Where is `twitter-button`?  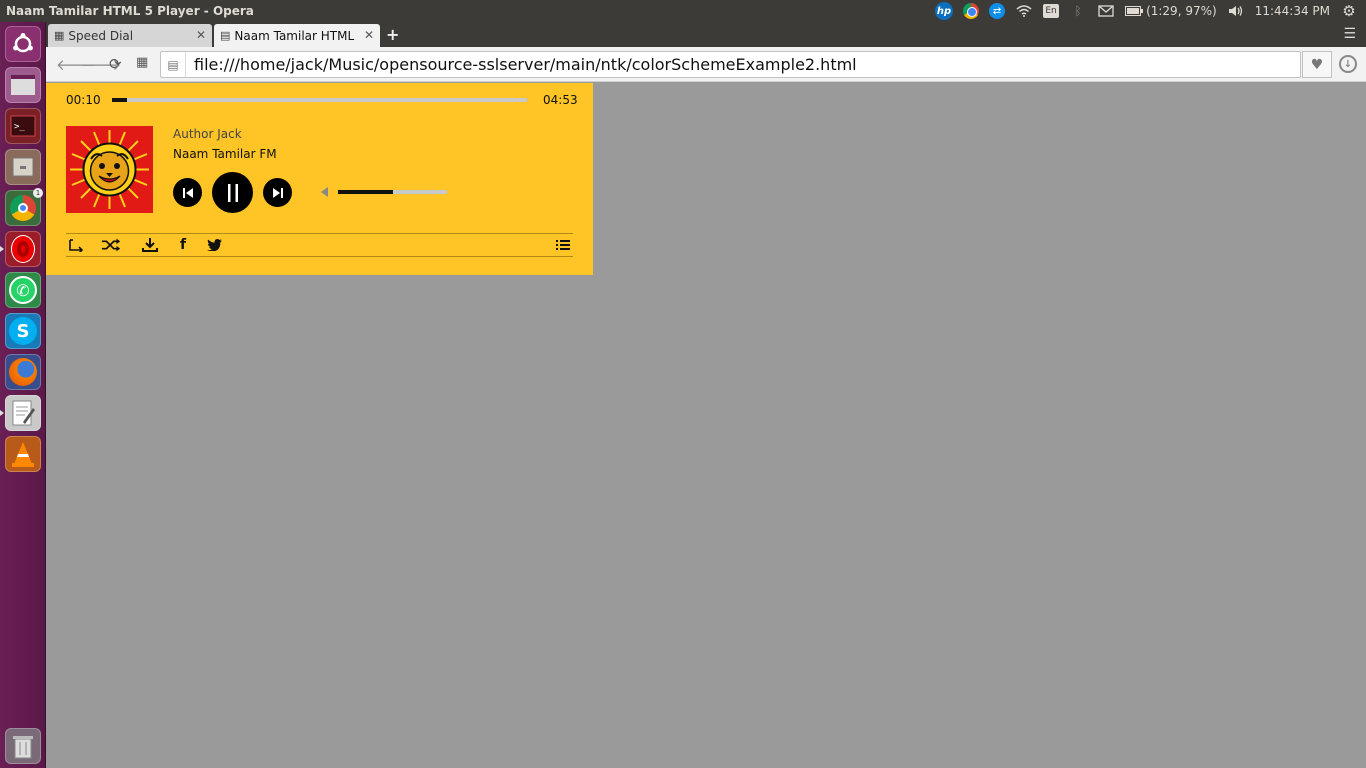
twitter-button is located at coordinates (214, 245).